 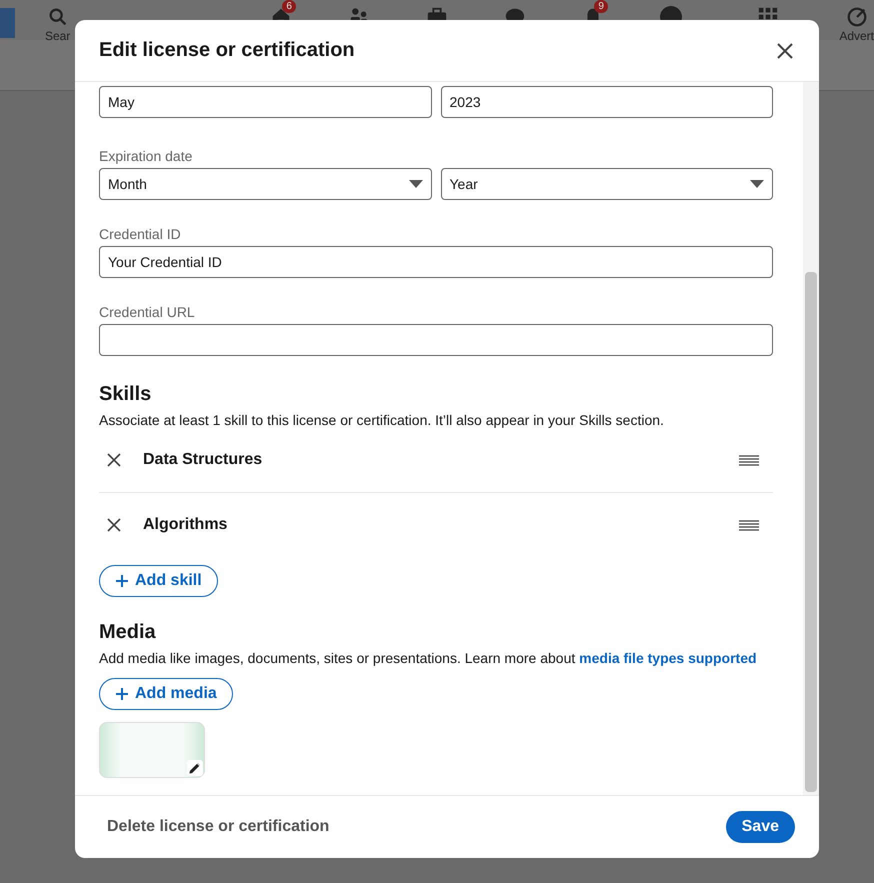 What do you see at coordinates (128, 632) in the screenshot?
I see `section-heading: Media` at bounding box center [128, 632].